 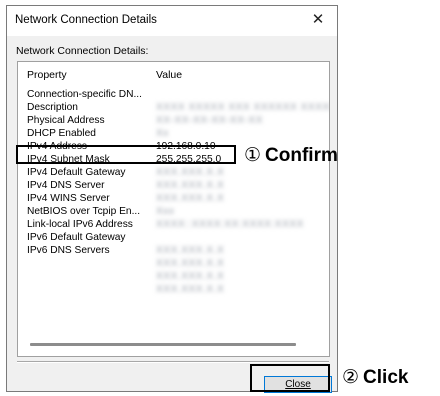 What do you see at coordinates (86, 20) in the screenshot?
I see `window-title: Network Connection Details` at bounding box center [86, 20].